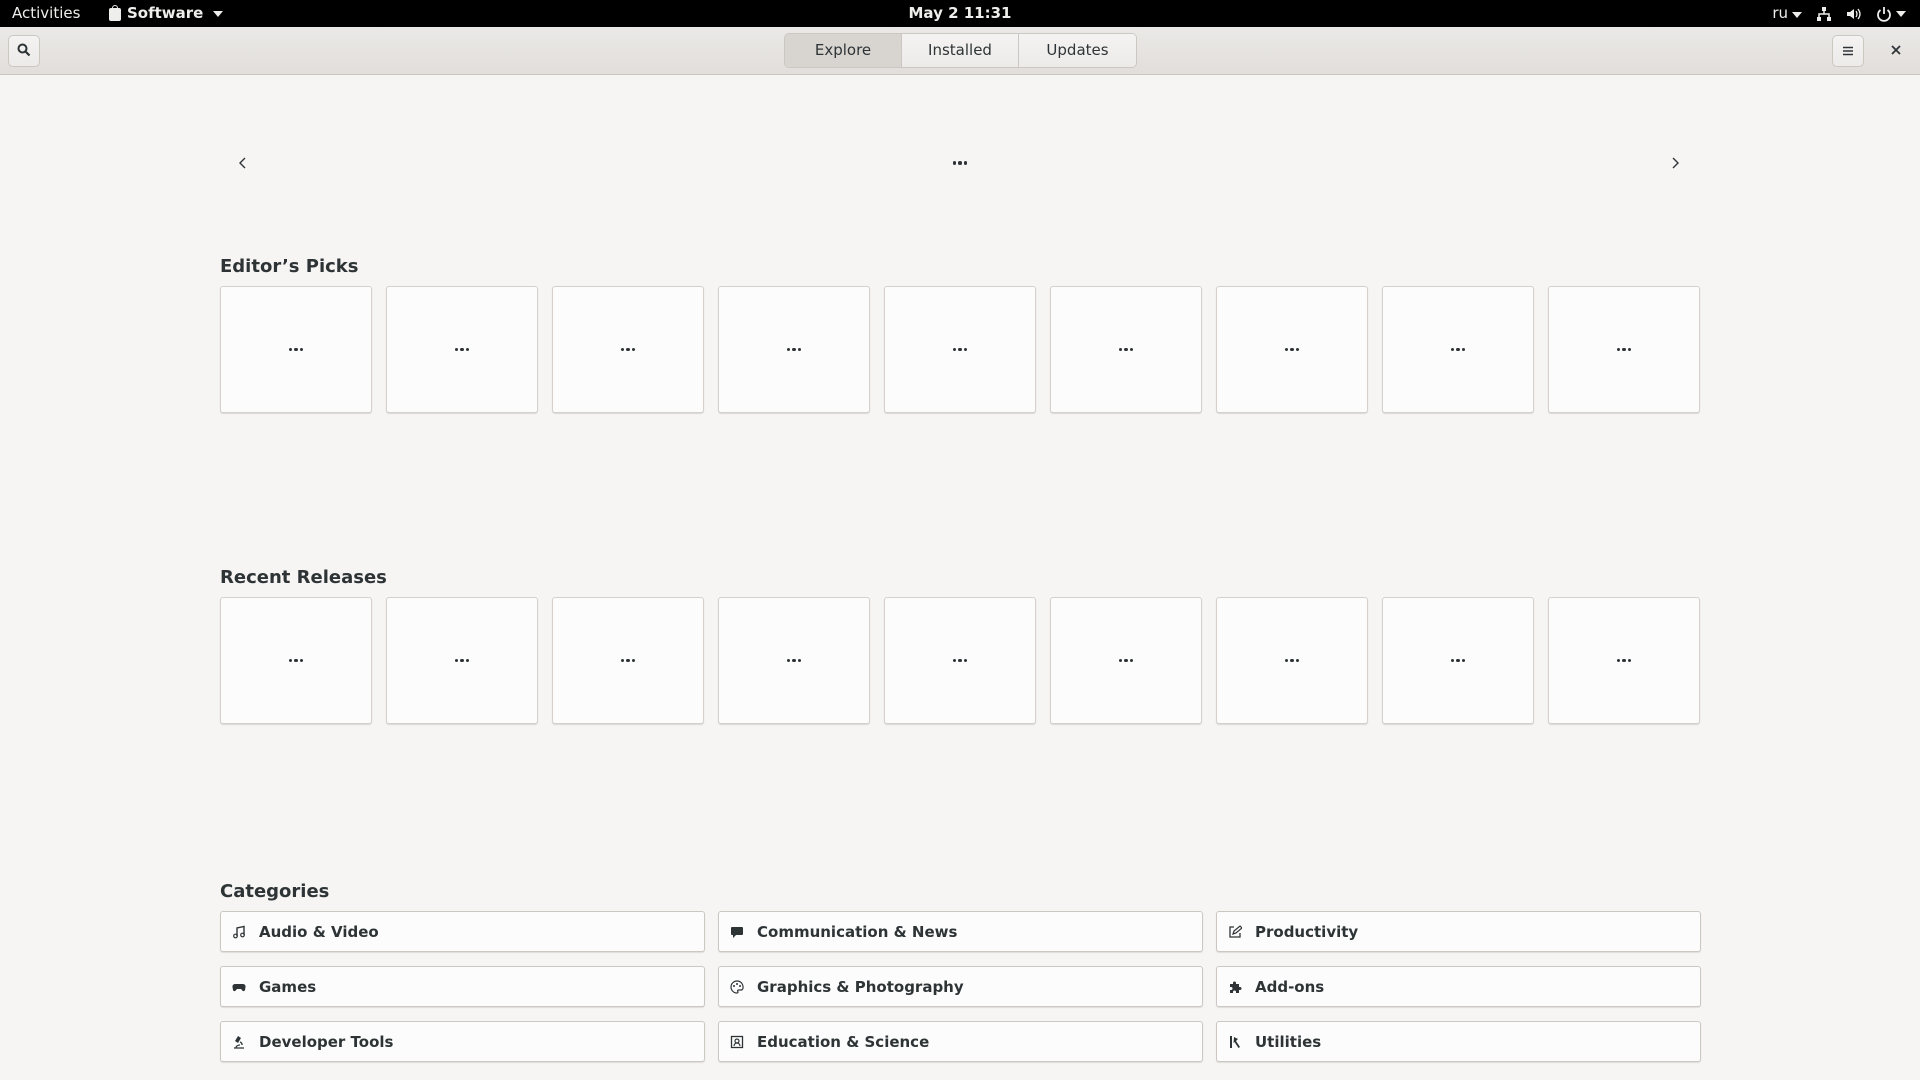  I want to click on main-menu-button, so click(1848, 51).